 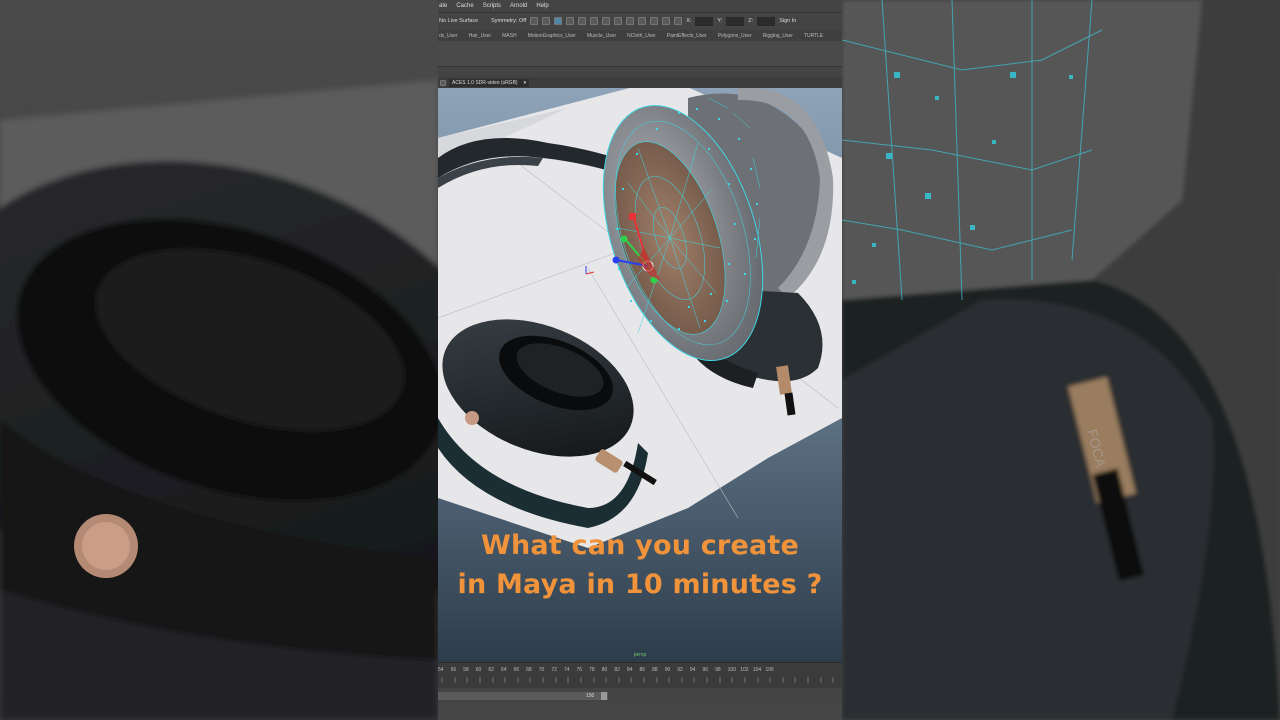 I want to click on frame-tick: 66, so click(x=516, y=670).